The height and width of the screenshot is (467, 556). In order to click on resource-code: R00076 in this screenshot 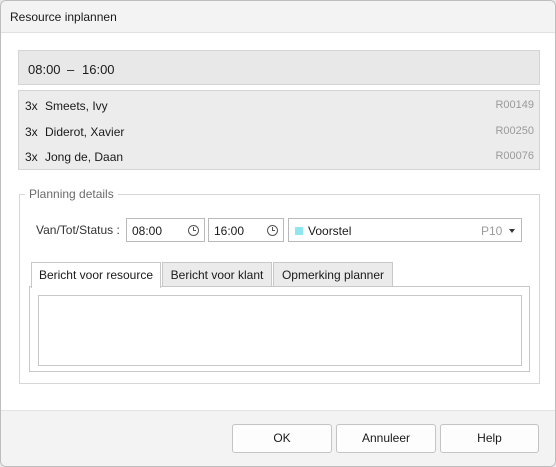, I will do `click(514, 156)`.